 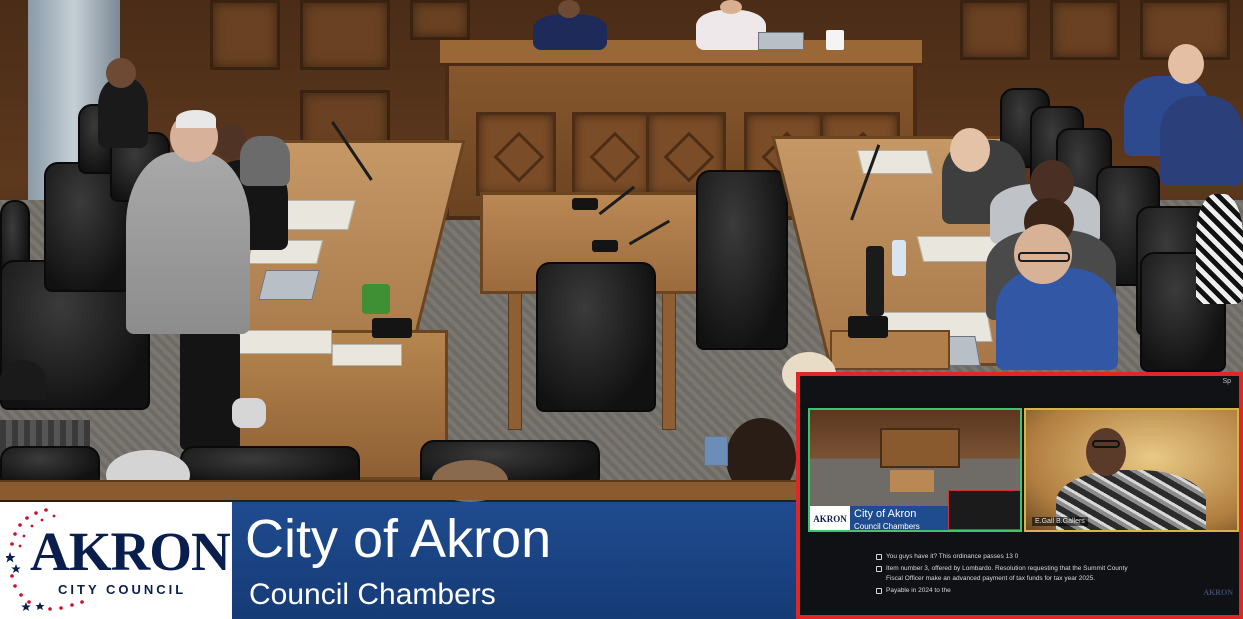 I want to click on caption-text: Payable in 2024 to the, so click(x=918, y=590).